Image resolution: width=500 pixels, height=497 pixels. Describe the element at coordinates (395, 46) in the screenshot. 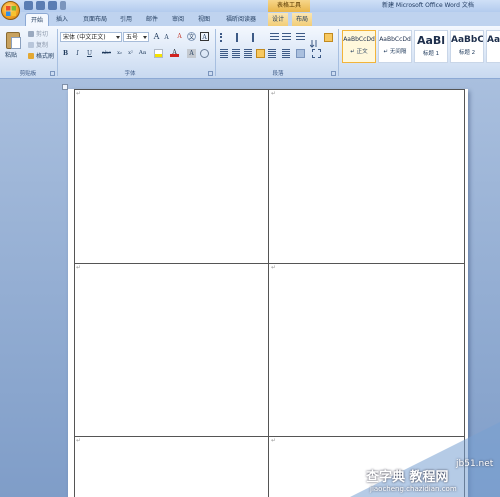

I see `style-no-spacing: AaBbCcDd ↵ 无间隔` at that location.